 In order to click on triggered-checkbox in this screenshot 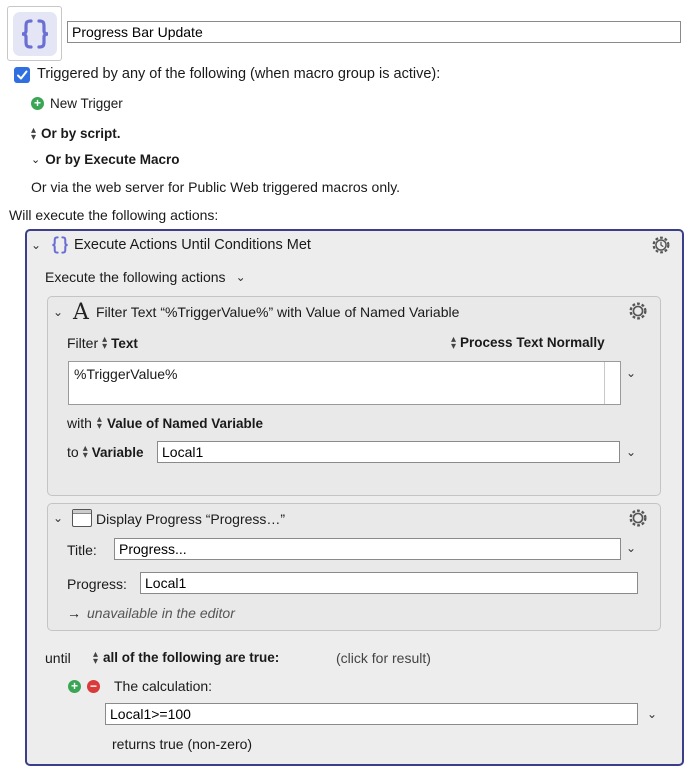, I will do `click(22, 75)`.